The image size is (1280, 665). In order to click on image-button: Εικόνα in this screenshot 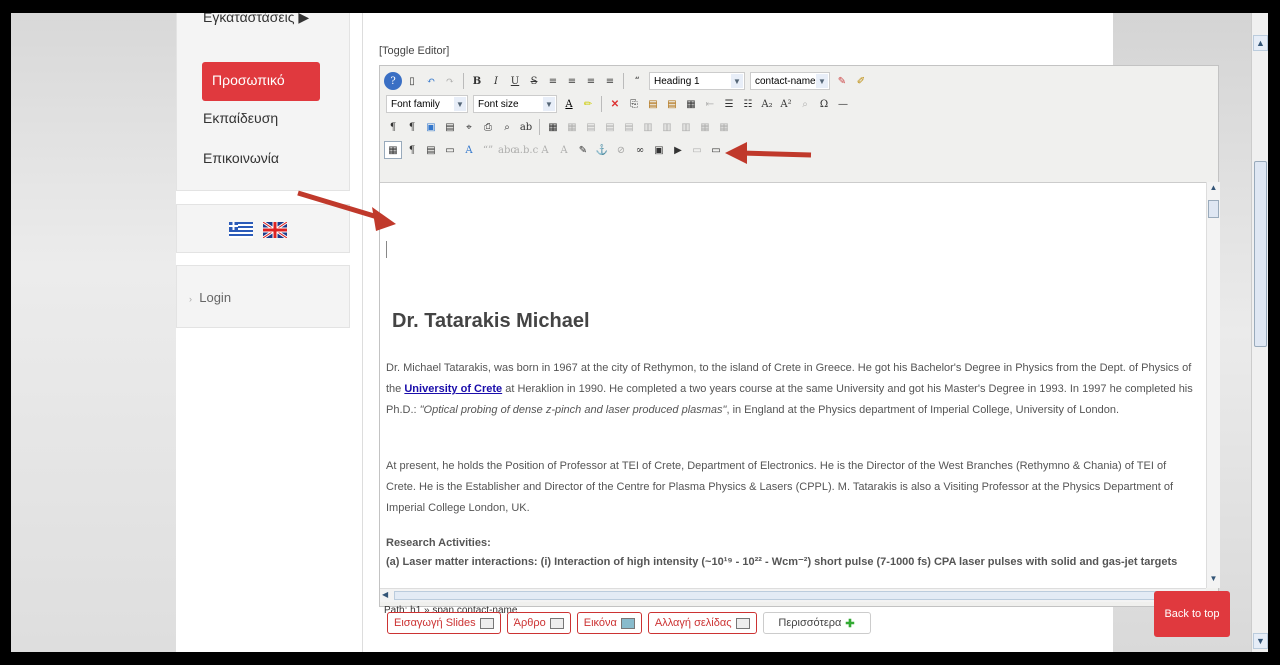, I will do `click(609, 623)`.